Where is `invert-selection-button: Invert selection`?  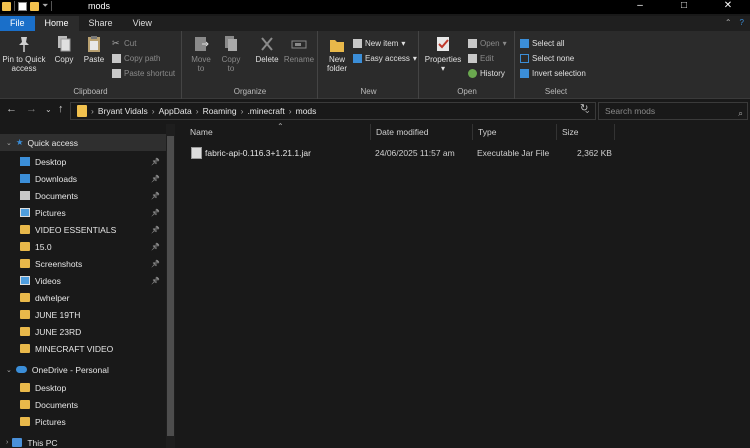 invert-selection-button: Invert selection is located at coordinates (553, 73).